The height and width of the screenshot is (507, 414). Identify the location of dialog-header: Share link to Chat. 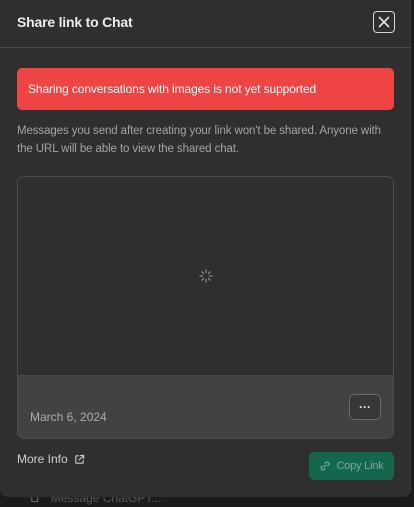
(205, 24).